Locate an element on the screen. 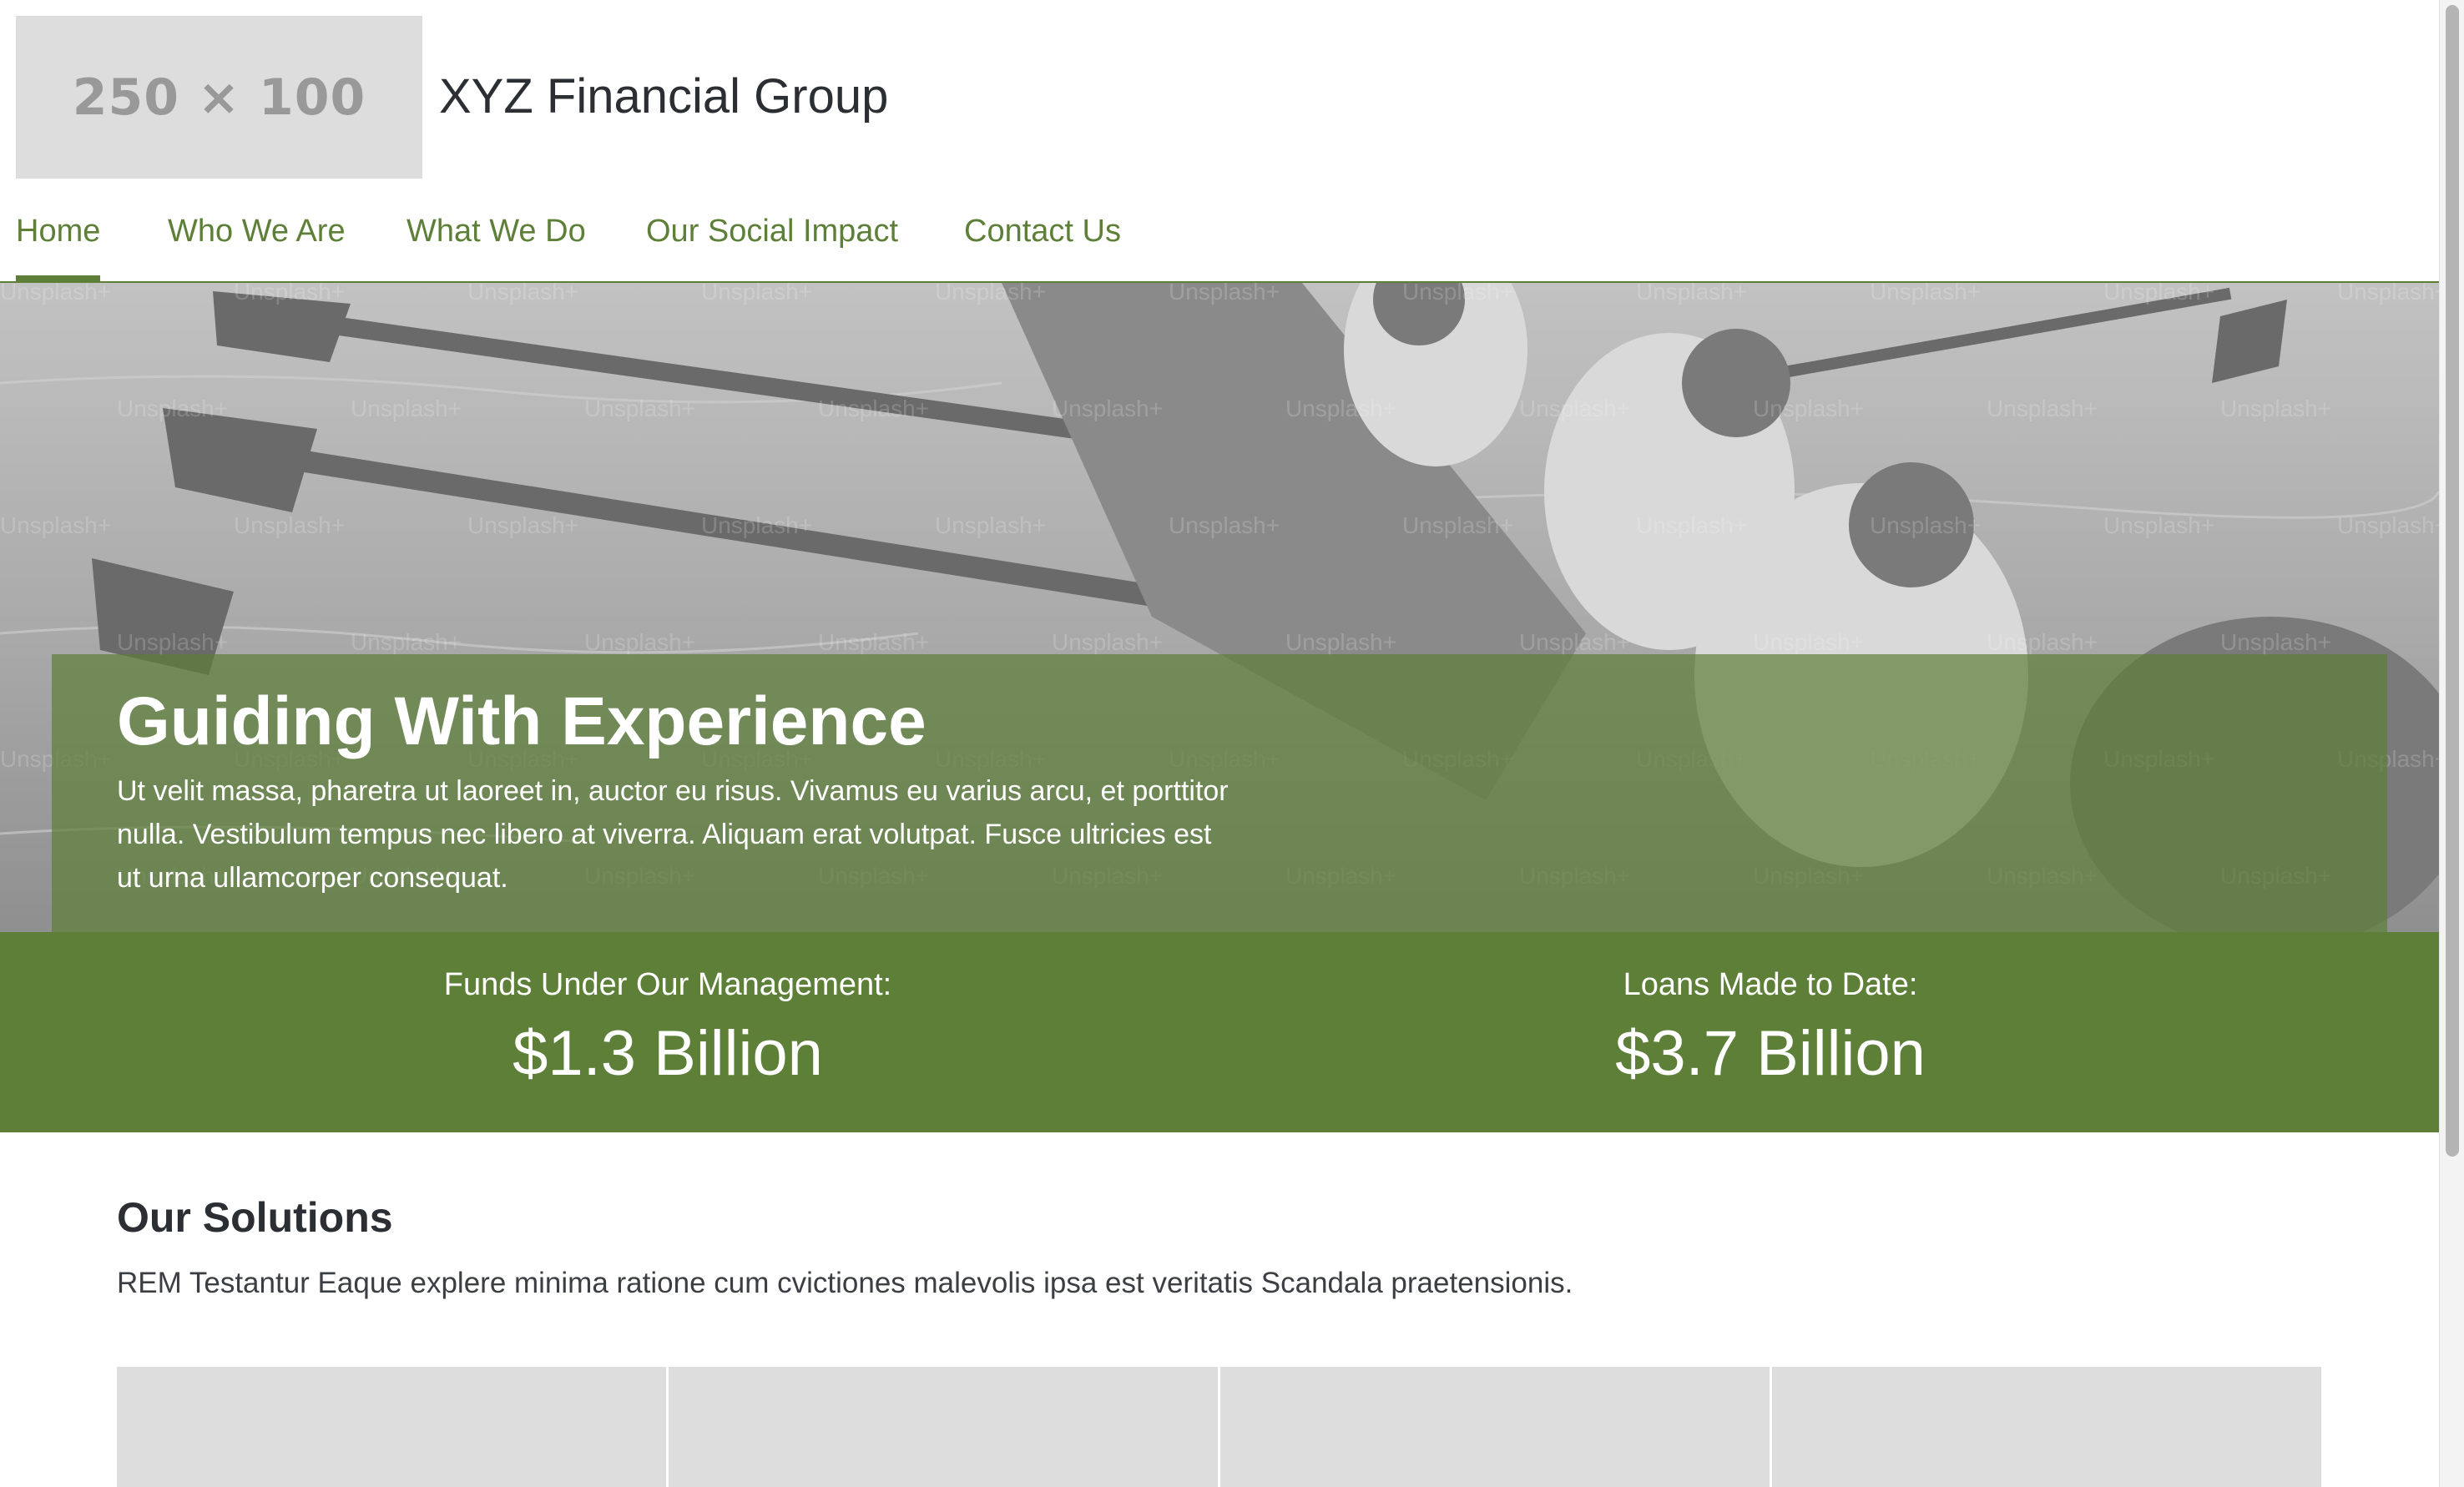 The width and height of the screenshot is (2464, 1487). vertical-scrollbar is located at coordinates (2451, 743).